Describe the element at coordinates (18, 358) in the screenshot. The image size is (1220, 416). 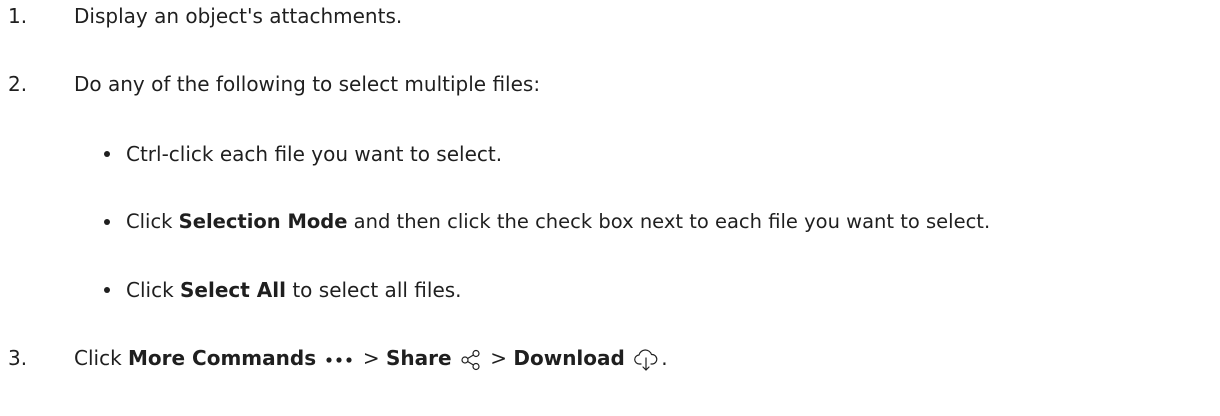
I see `step-number: 3.` at that location.